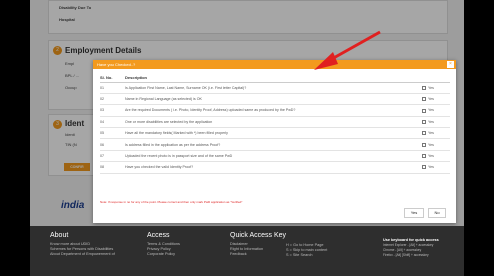  I want to click on arrow-head, so click(326, 61).